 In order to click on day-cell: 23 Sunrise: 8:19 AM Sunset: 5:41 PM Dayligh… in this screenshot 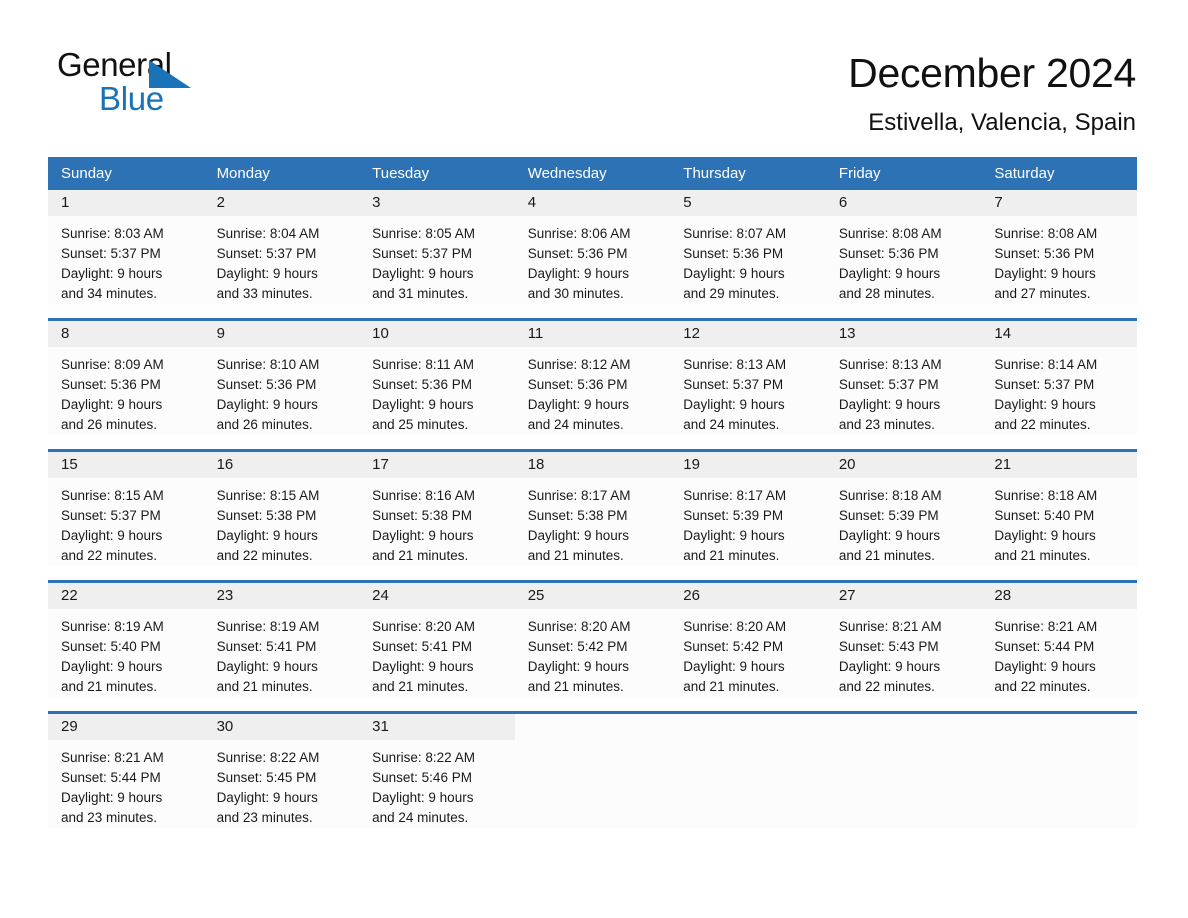, I will do `click(281, 640)`.